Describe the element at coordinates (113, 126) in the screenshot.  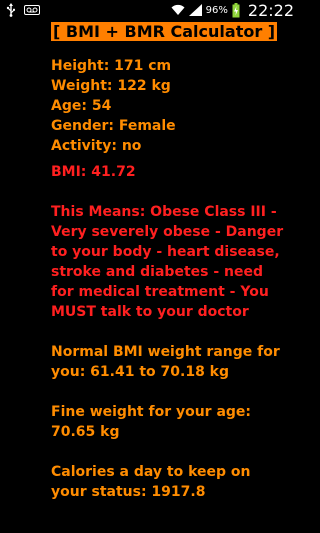
I see `gender-value: Gender: Female` at that location.